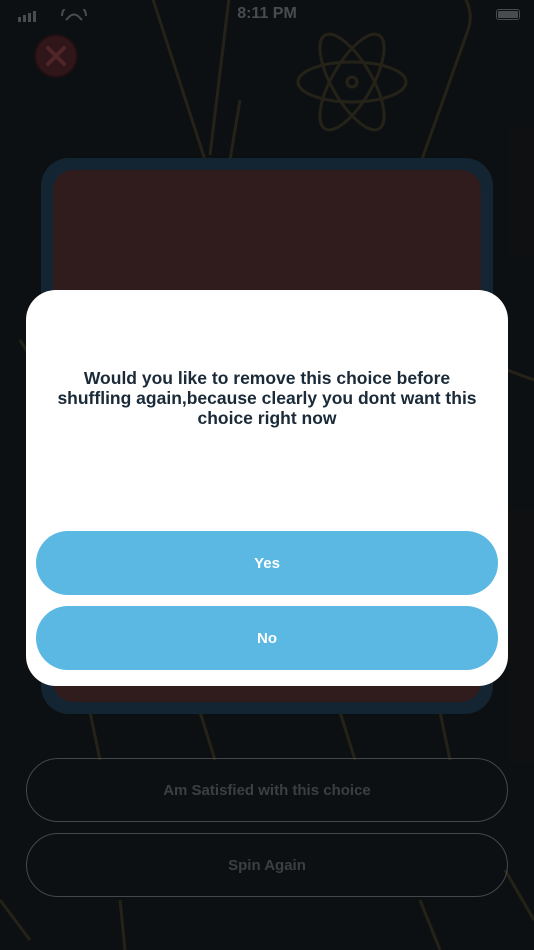 Image resolution: width=534 pixels, height=950 pixels. What do you see at coordinates (267, 563) in the screenshot?
I see `yes-button: Yes` at bounding box center [267, 563].